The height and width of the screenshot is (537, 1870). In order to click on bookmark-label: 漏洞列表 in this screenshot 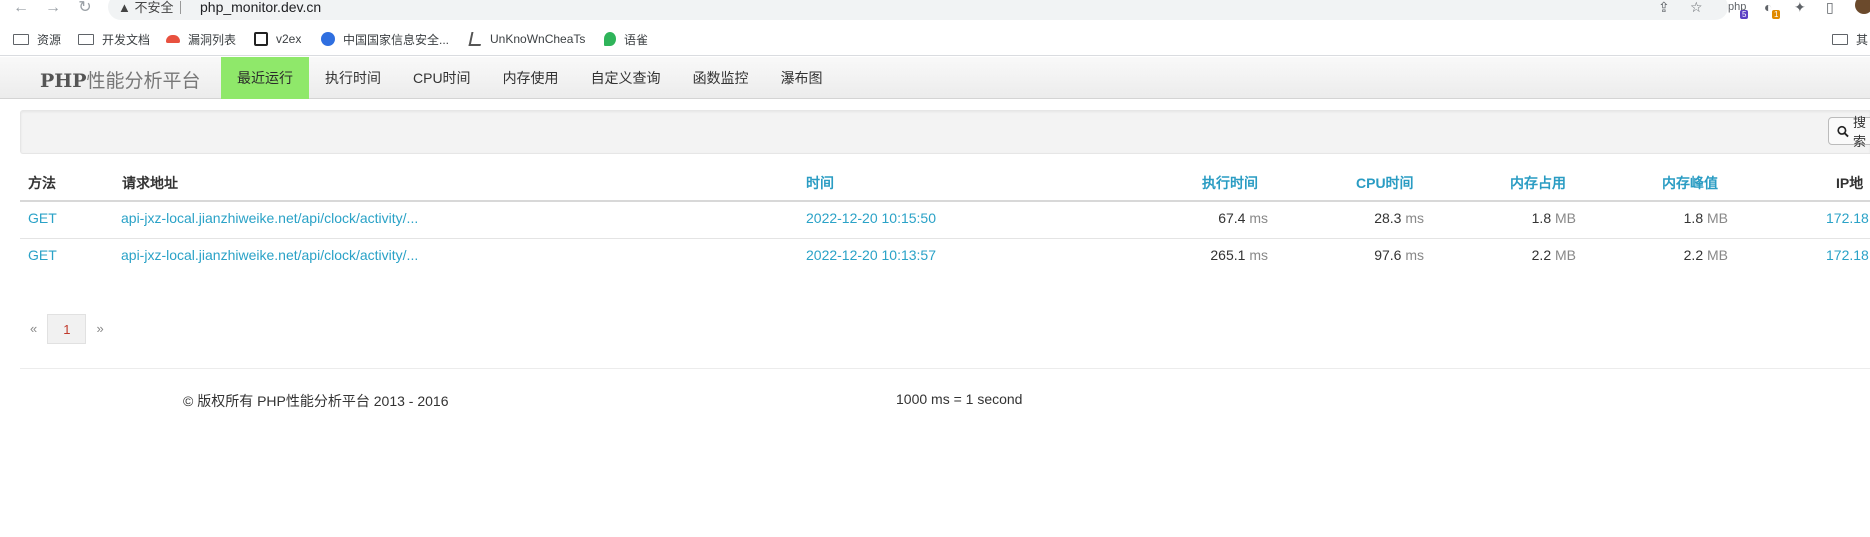, I will do `click(212, 39)`.